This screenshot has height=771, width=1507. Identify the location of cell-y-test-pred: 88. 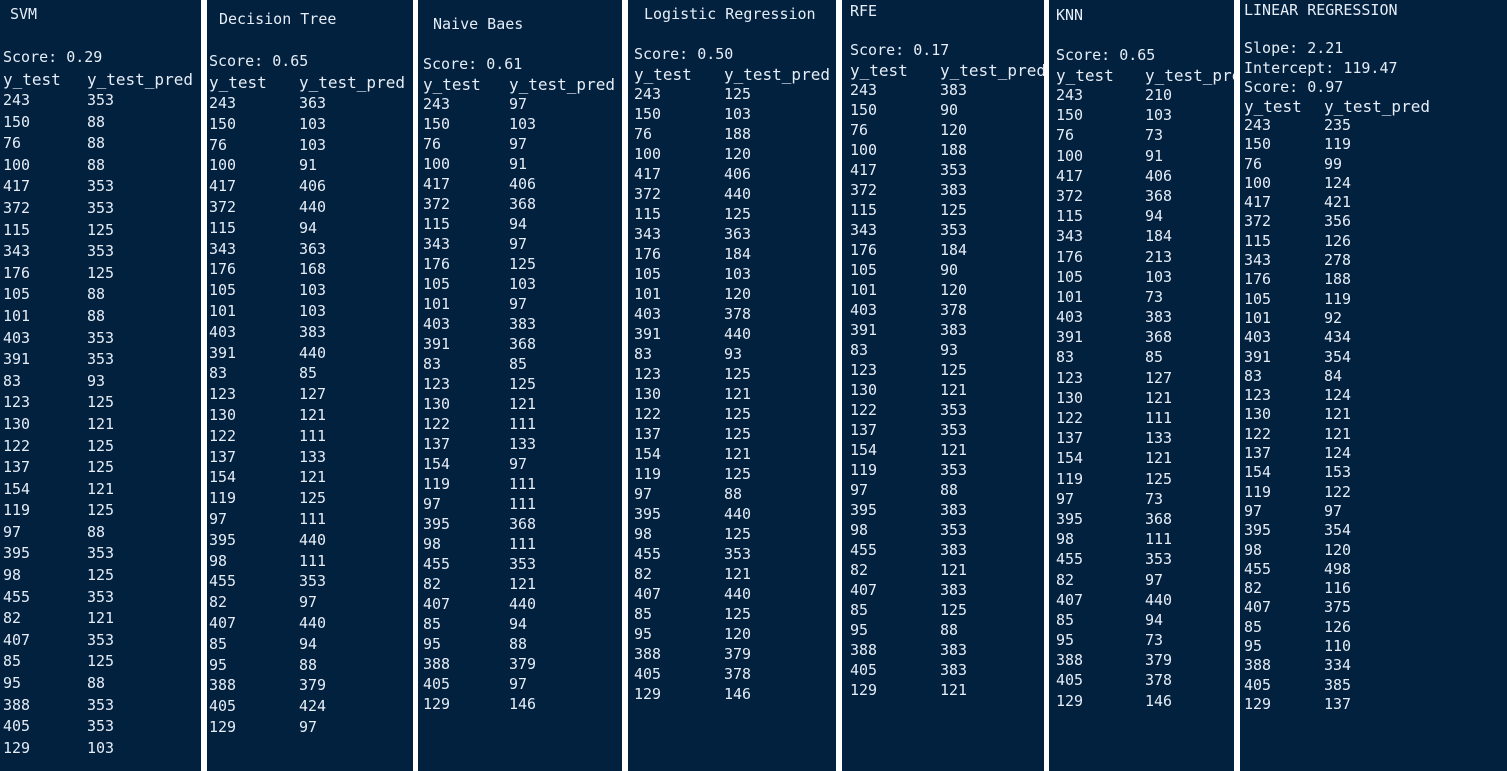
(949, 490).